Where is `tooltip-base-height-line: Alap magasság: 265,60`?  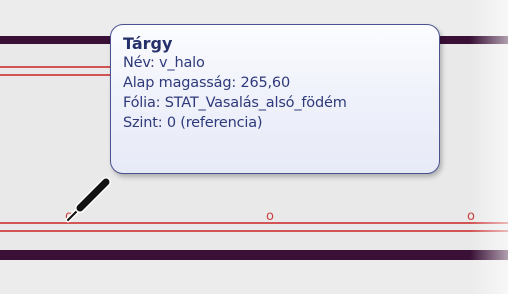
tooltip-base-height-line: Alap magasság: 265,60 is located at coordinates (206, 83).